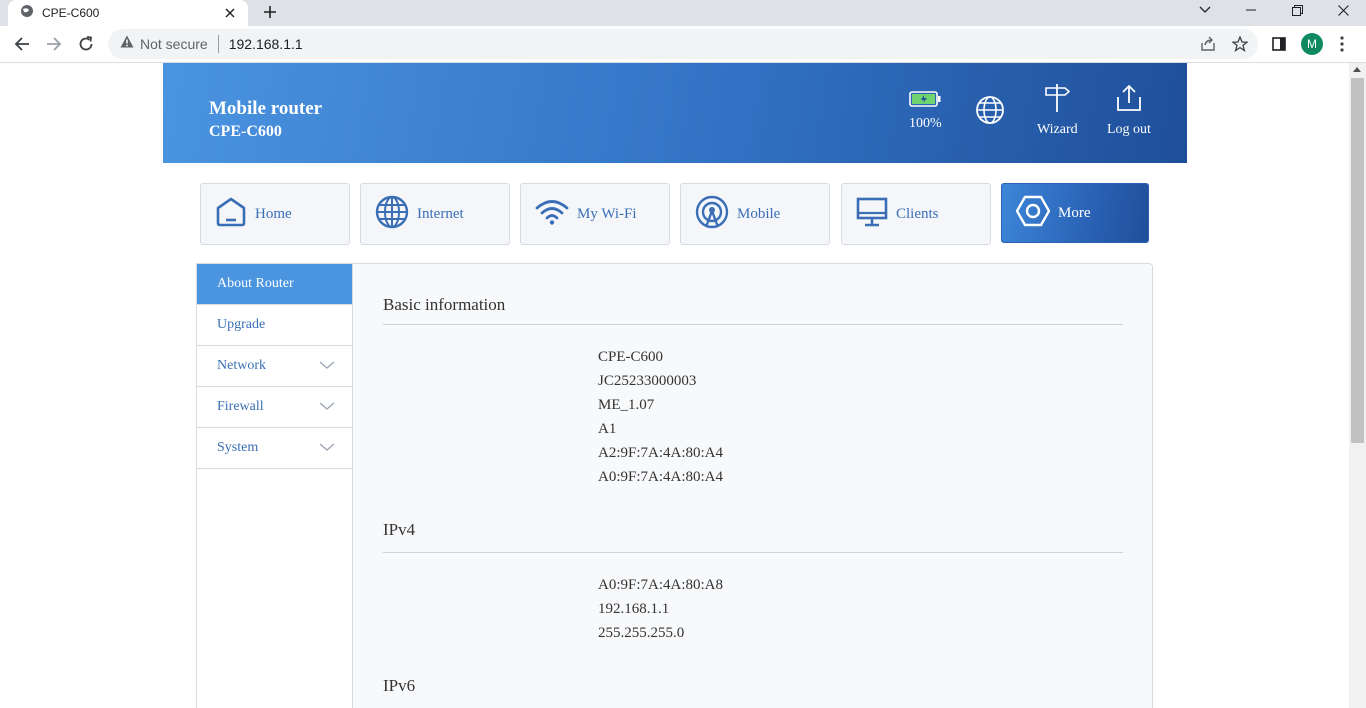  I want to click on monitor-icon, so click(872, 214).